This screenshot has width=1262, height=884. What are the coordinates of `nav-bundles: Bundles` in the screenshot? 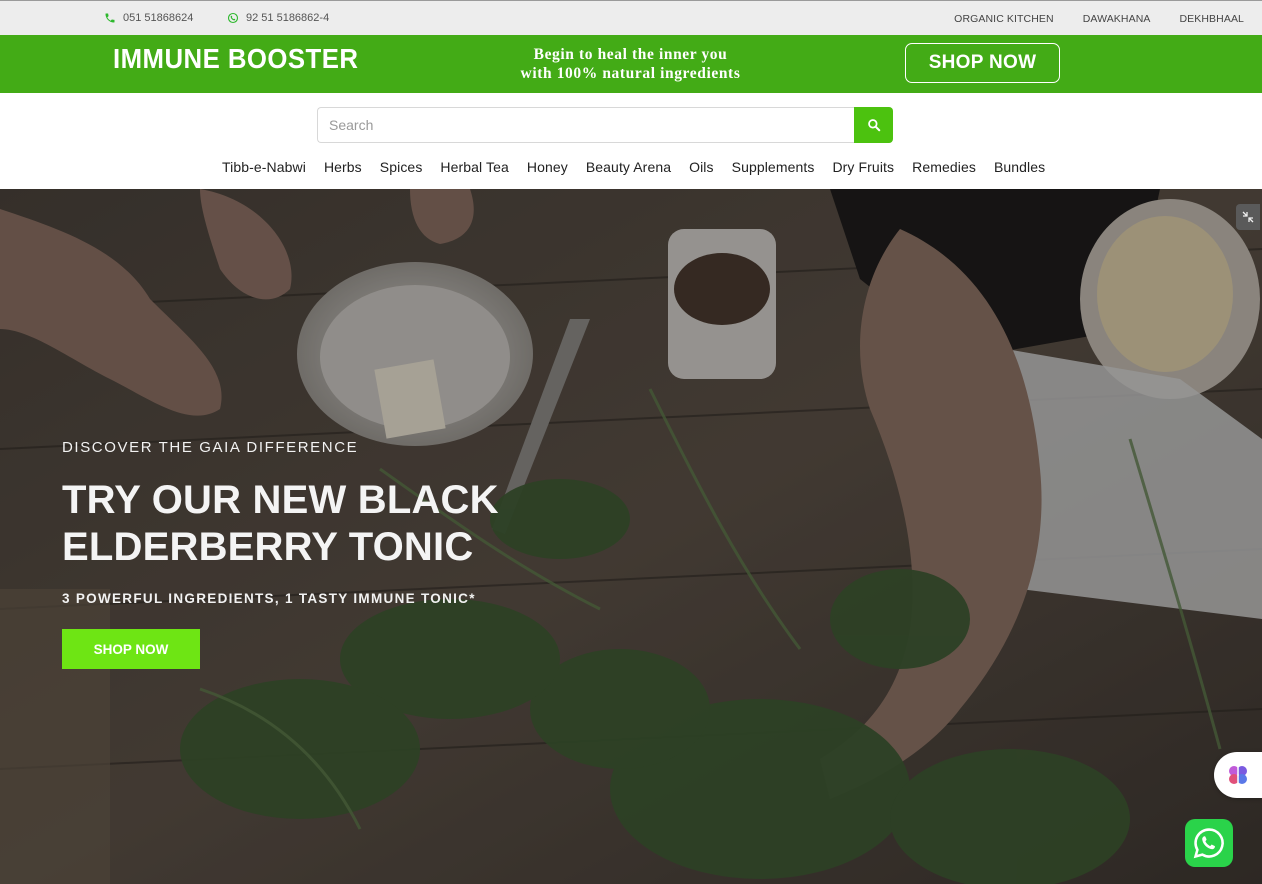 It's located at (1019, 167).